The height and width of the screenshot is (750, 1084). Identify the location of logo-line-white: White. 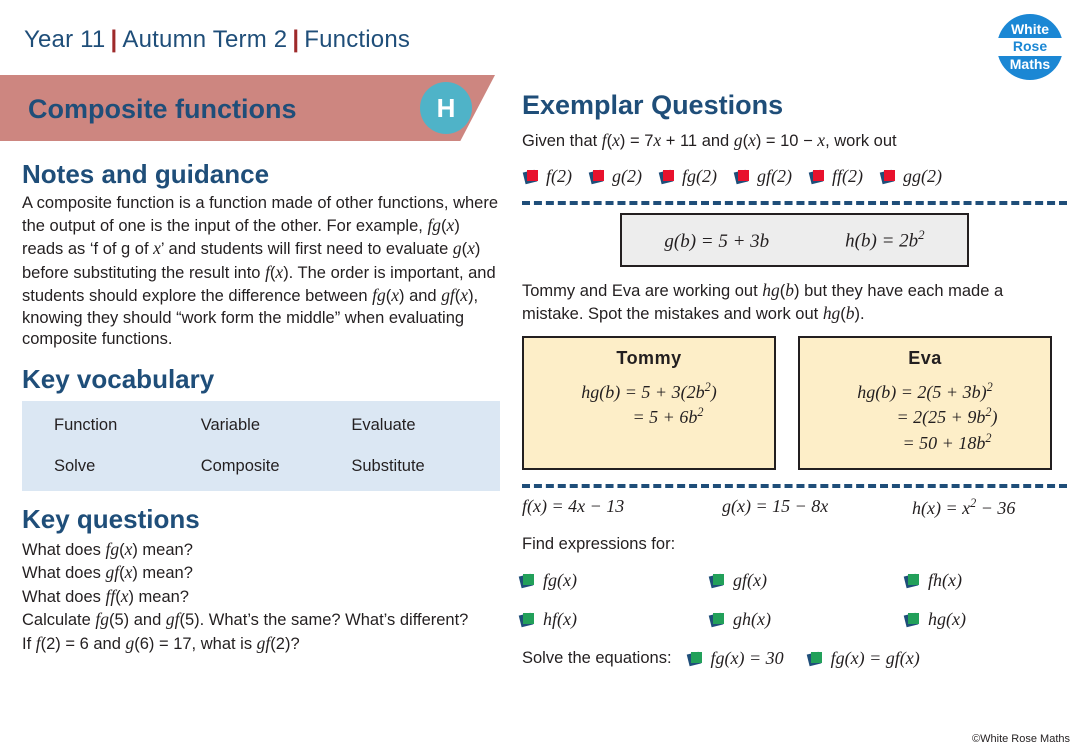
(1030, 29).